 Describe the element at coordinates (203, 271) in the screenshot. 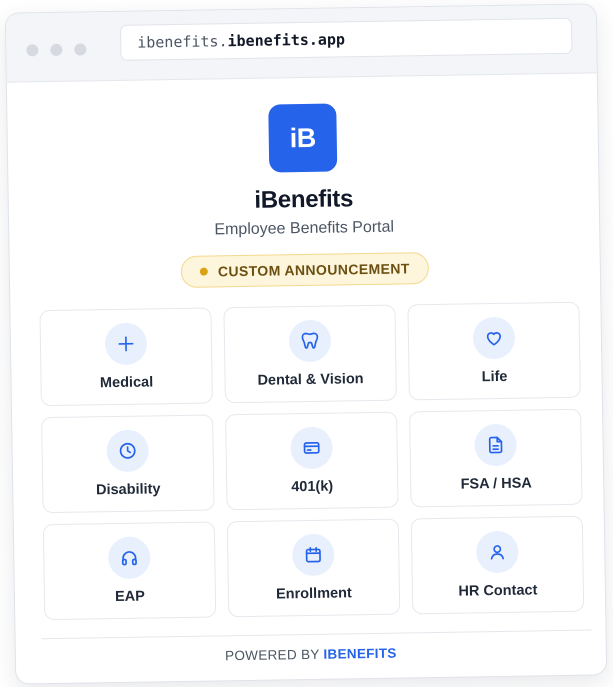

I see `announcement-dot-icon` at that location.